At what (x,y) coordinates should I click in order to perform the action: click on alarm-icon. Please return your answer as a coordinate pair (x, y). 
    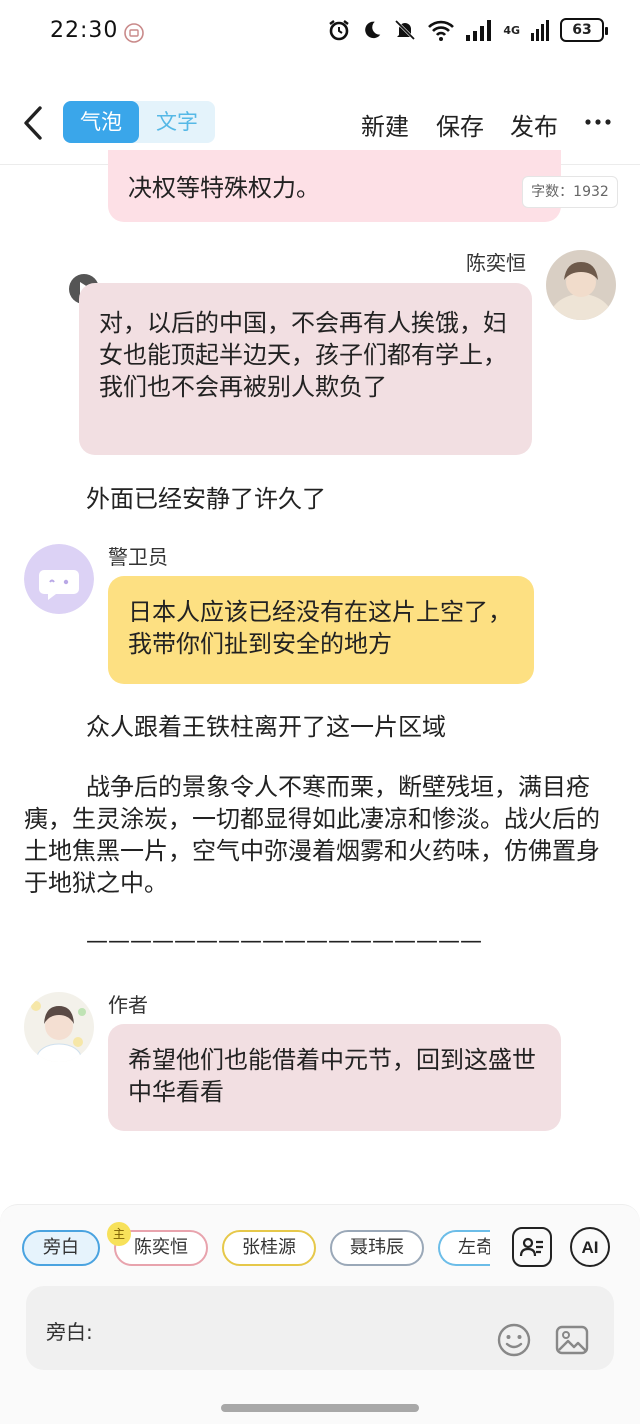
    Looking at the image, I should click on (339, 30).